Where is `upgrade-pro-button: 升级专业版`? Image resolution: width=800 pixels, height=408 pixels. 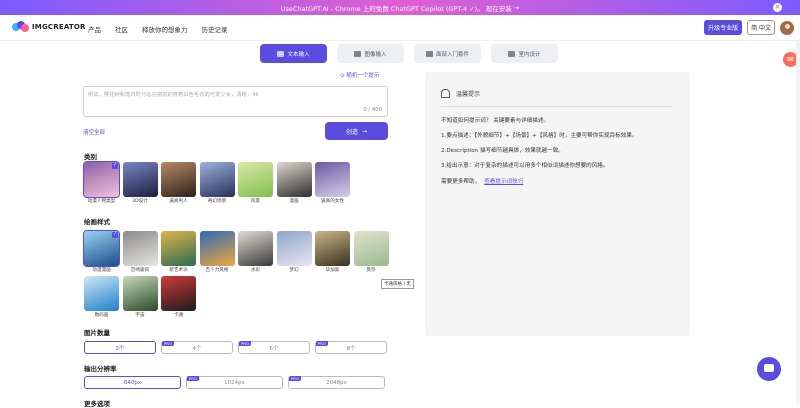 upgrade-pro-button: 升级专业版 is located at coordinates (723, 27).